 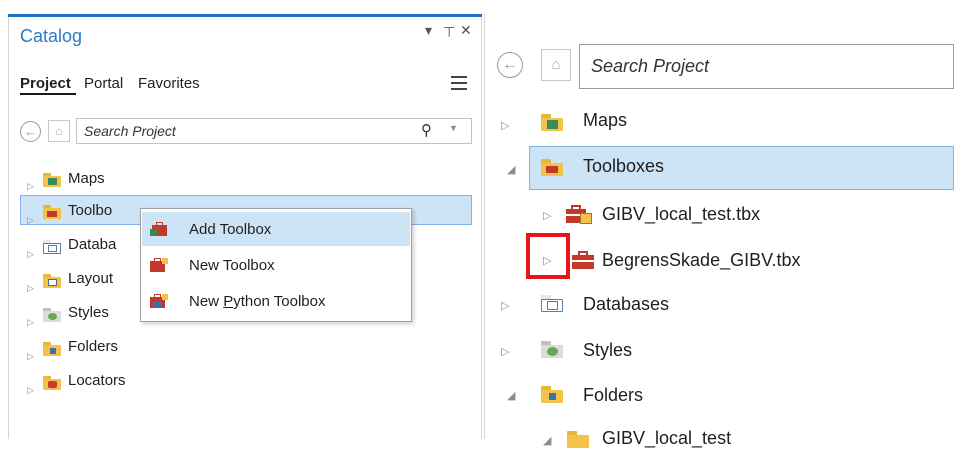 What do you see at coordinates (97, 380) in the screenshot?
I see `tree-item-locators: Locators` at bounding box center [97, 380].